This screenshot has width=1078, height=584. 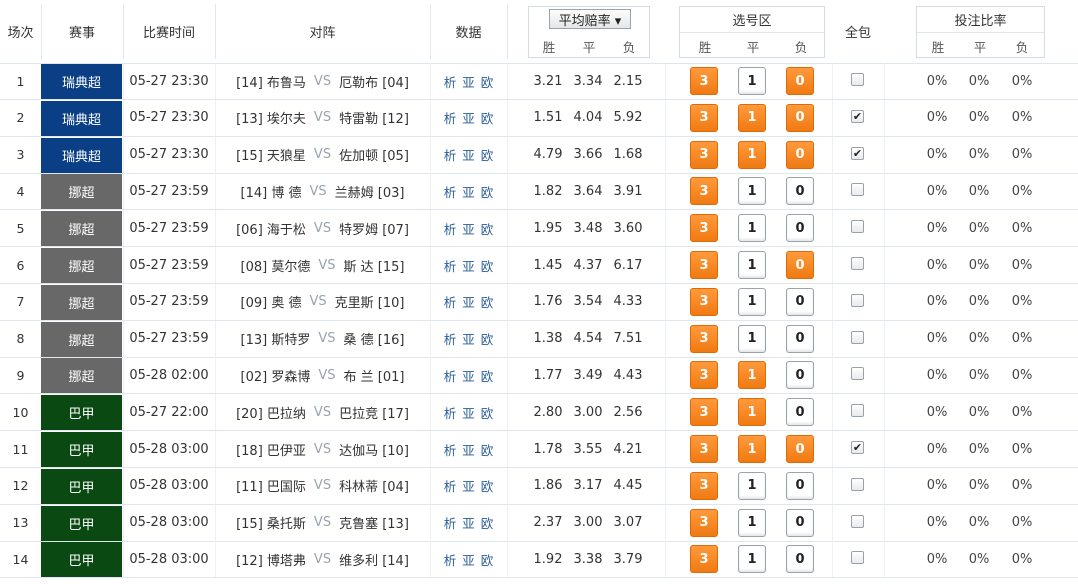 What do you see at coordinates (271, 301) in the screenshot?
I see `home-team: [09] 奥 德` at bounding box center [271, 301].